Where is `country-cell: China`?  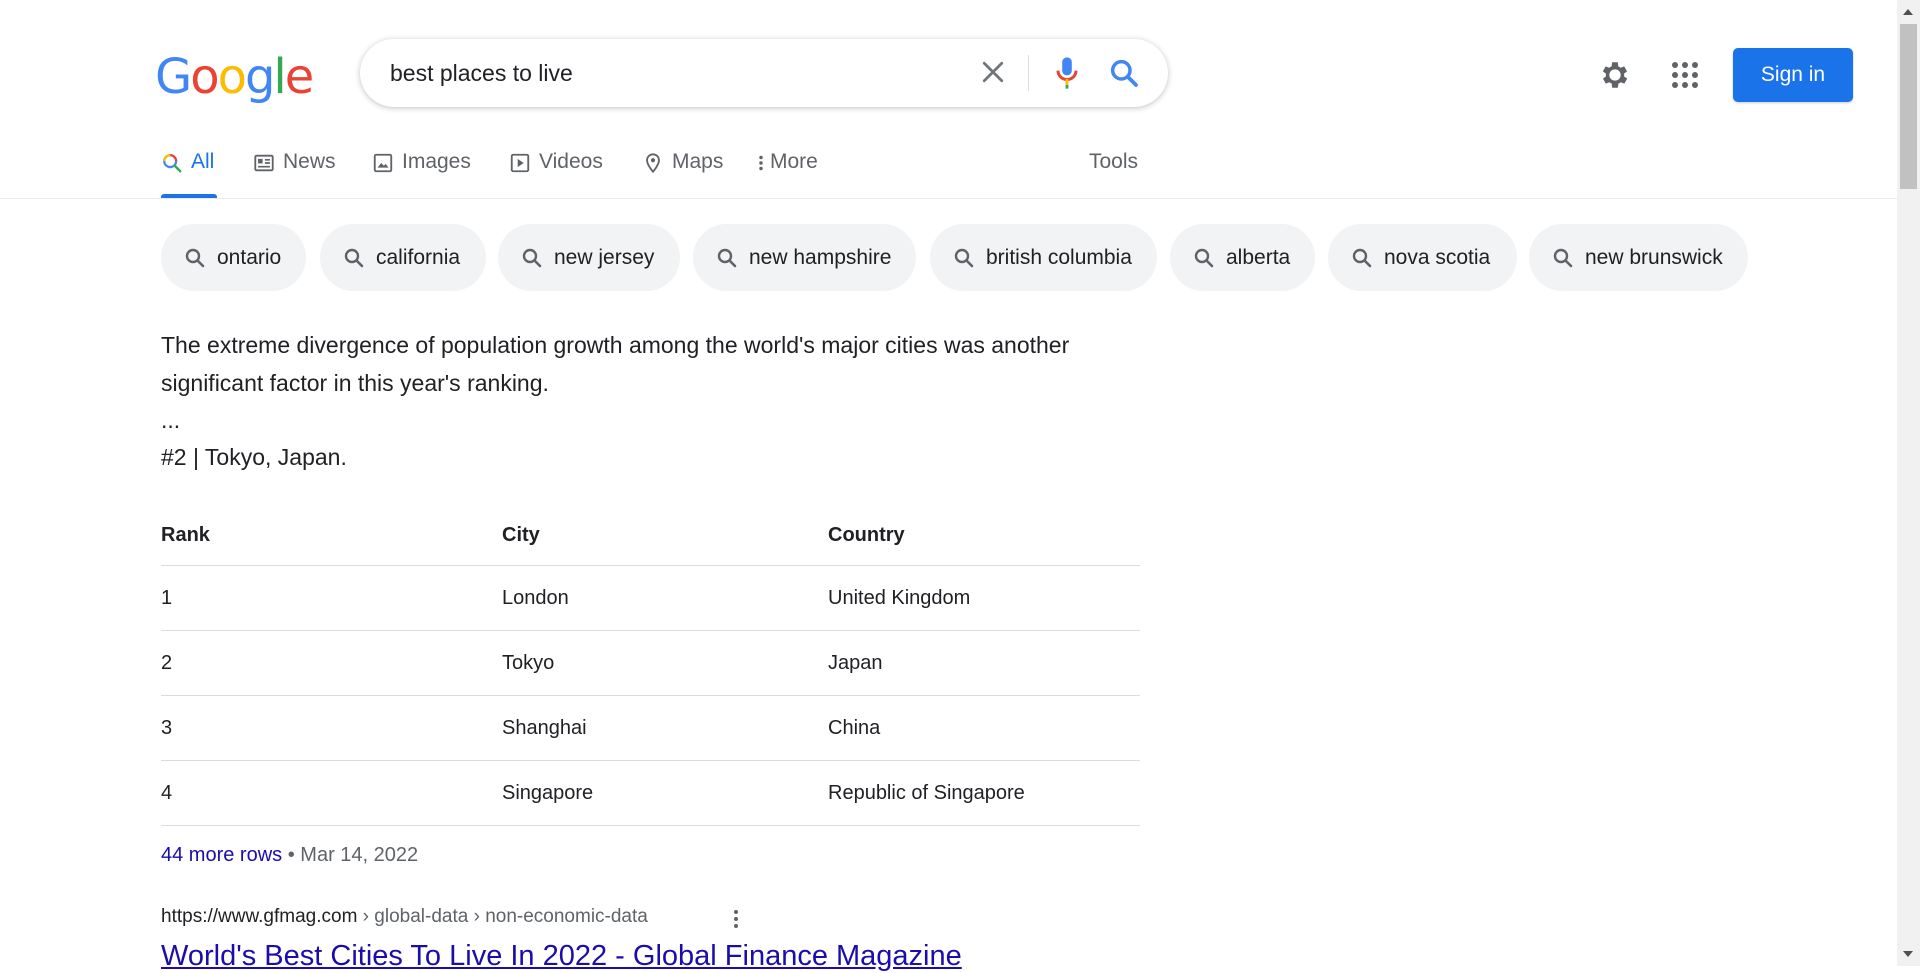
country-cell: China is located at coordinates (984, 728).